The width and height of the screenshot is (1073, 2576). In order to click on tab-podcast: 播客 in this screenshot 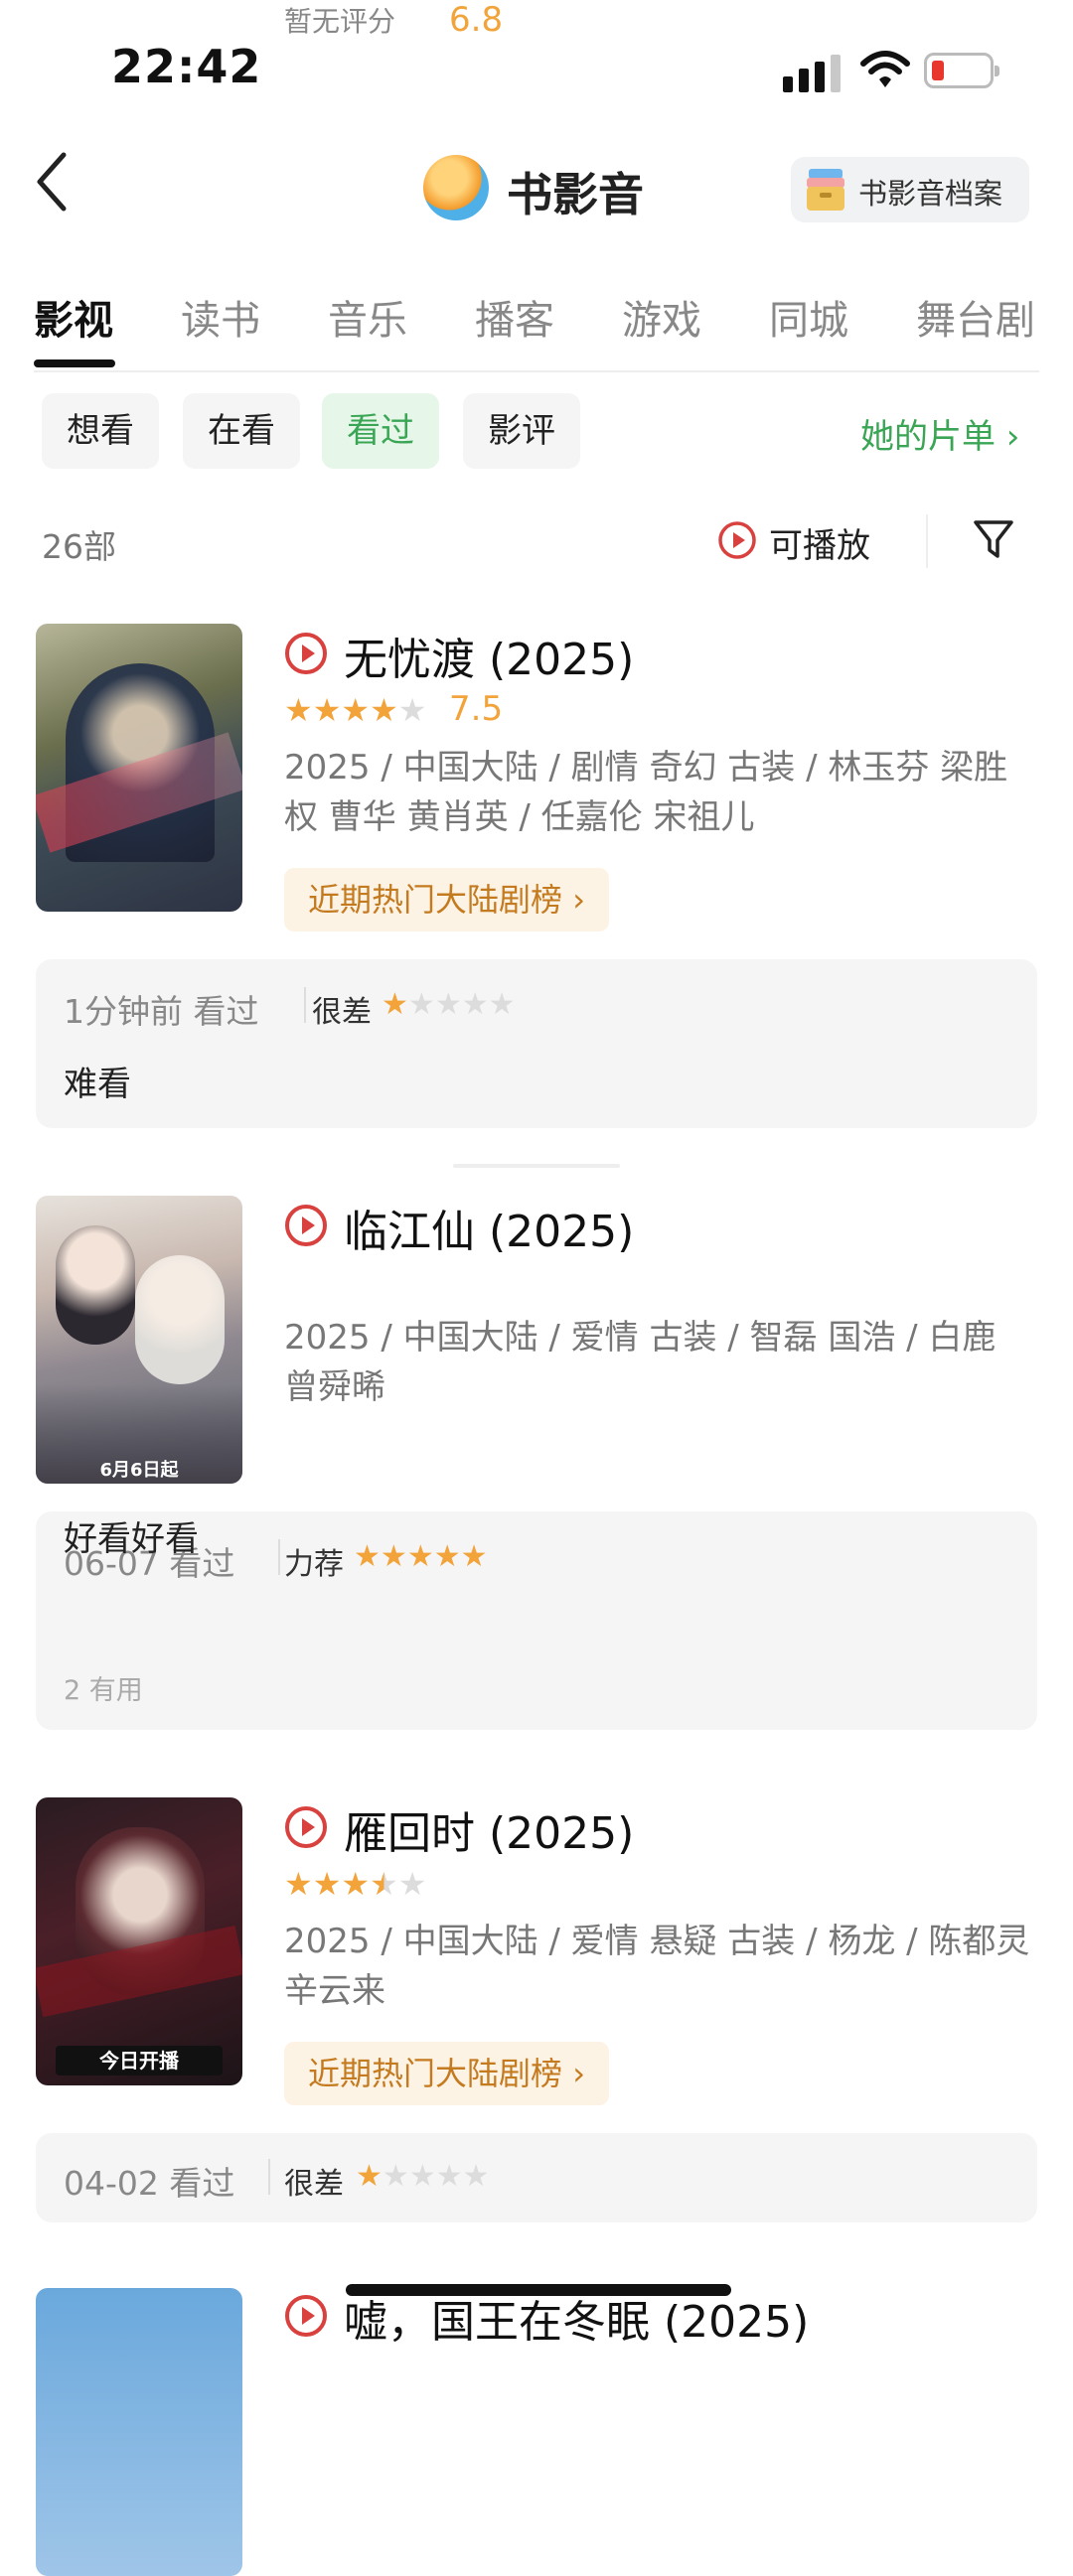, I will do `click(514, 317)`.